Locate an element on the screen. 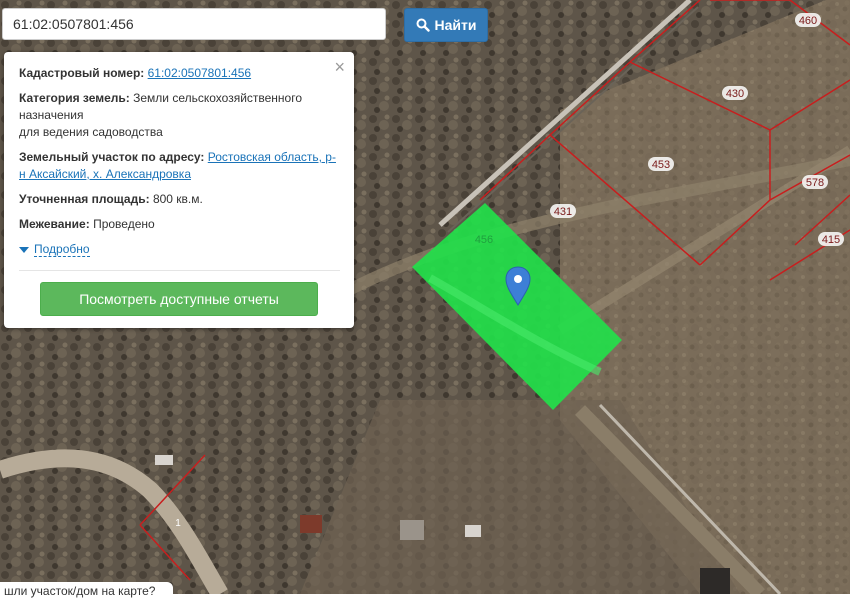  area-value: 800 кв.м. is located at coordinates (177, 199).